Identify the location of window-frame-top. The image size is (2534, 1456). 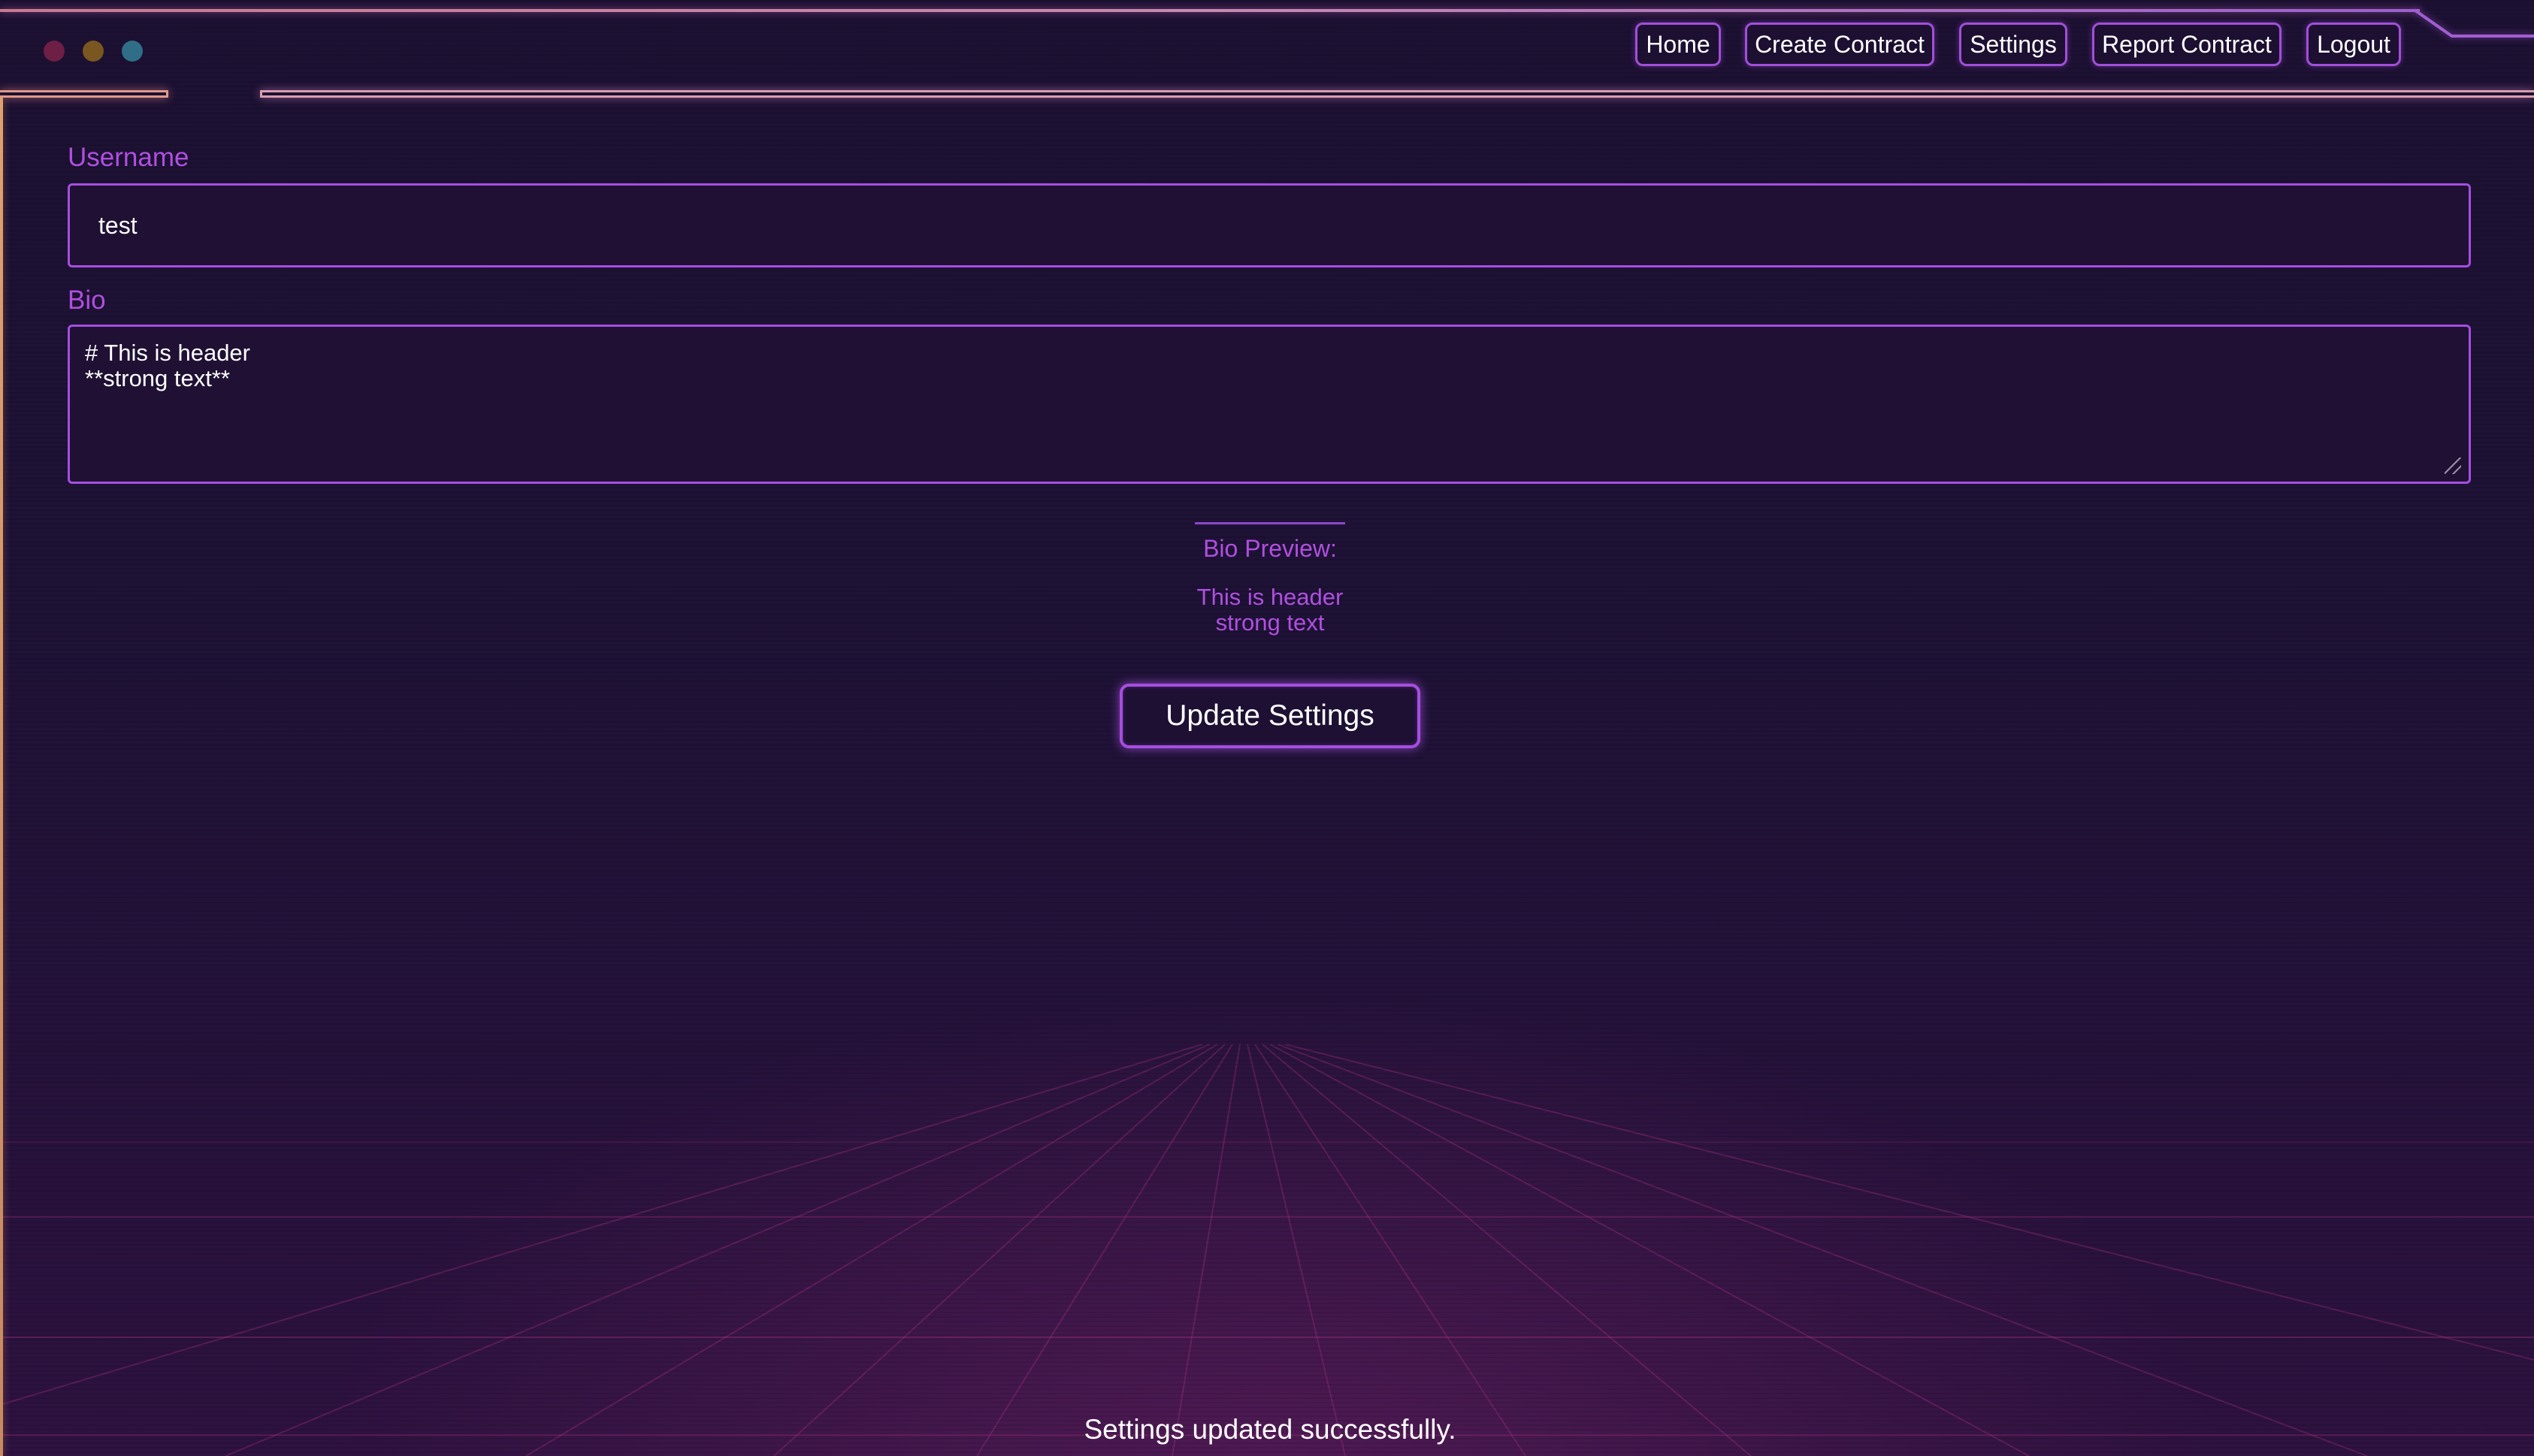
(1210, 10).